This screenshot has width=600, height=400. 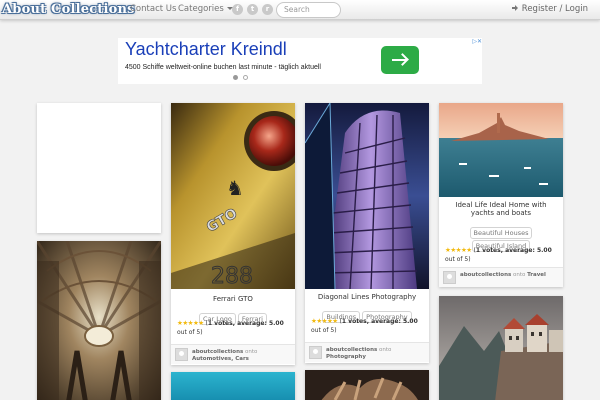 I want to click on pin-footer: aboutcollections onto Photography, so click(x=367, y=352).